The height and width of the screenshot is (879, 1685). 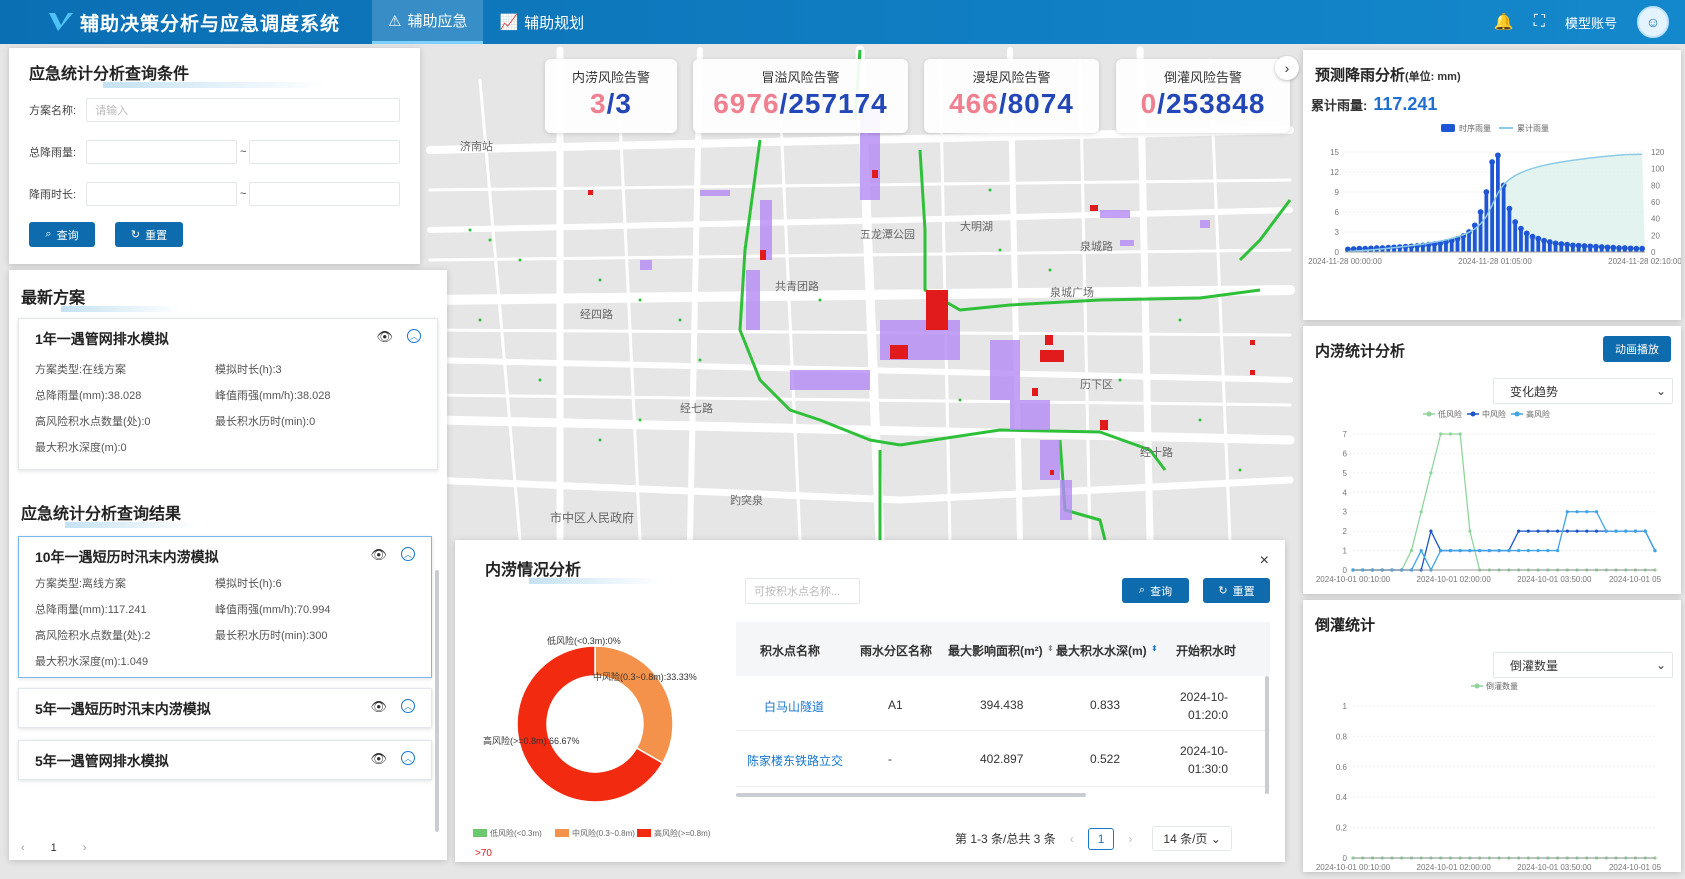 What do you see at coordinates (584, 640) in the screenshot?
I see `pie-label: 低风险(<0.3m):0%` at bounding box center [584, 640].